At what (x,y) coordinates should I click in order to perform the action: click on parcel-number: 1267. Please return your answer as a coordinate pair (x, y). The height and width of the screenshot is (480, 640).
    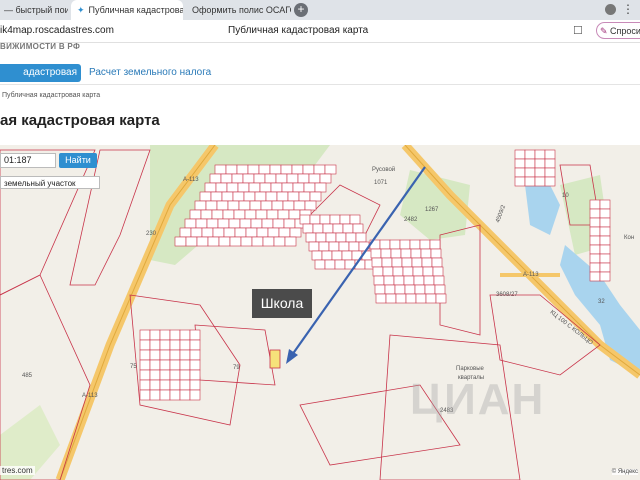
    Looking at the image, I should click on (432, 210).